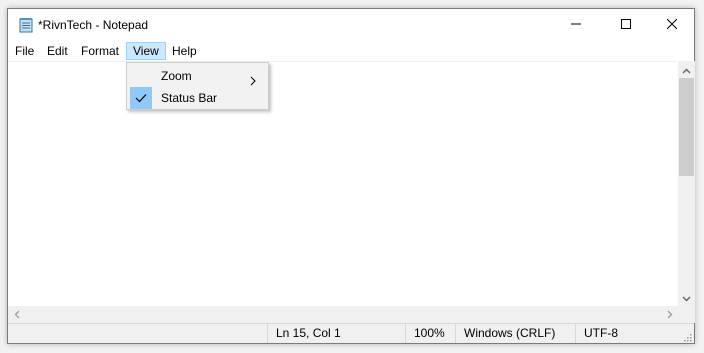 The image size is (704, 353). What do you see at coordinates (687, 336) in the screenshot?
I see `resize-grip-icon` at bounding box center [687, 336].